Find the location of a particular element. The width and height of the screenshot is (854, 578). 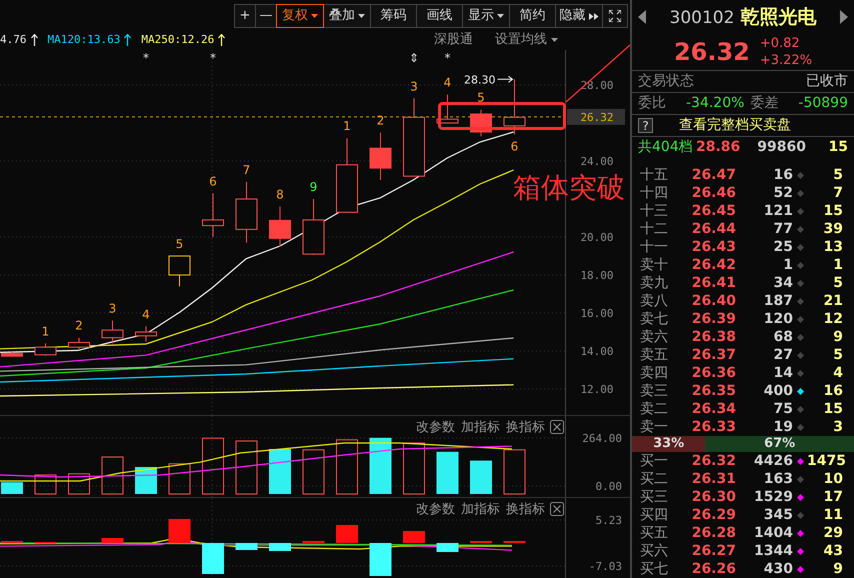

order-volume: 163 is located at coordinates (777, 479).